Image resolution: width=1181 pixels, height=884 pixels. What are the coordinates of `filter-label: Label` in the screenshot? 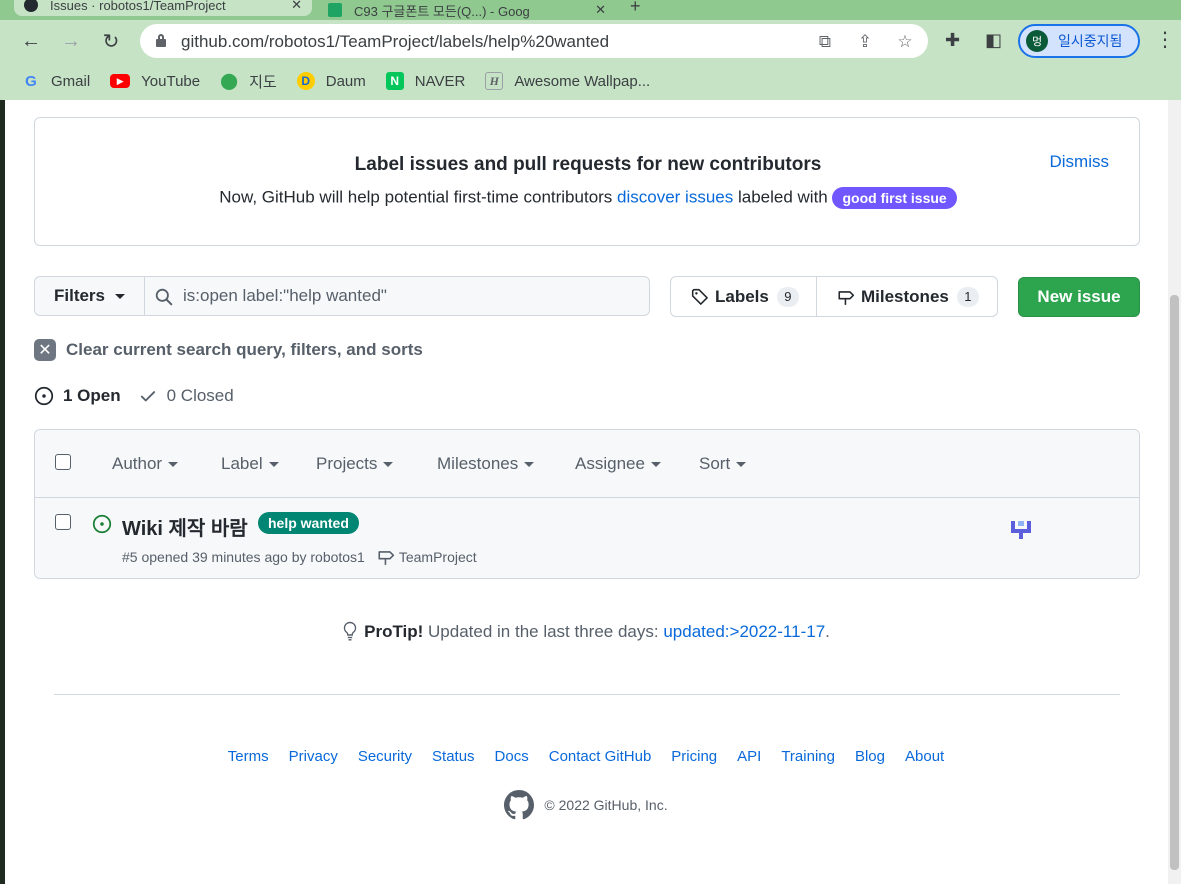 It's located at (242, 463).